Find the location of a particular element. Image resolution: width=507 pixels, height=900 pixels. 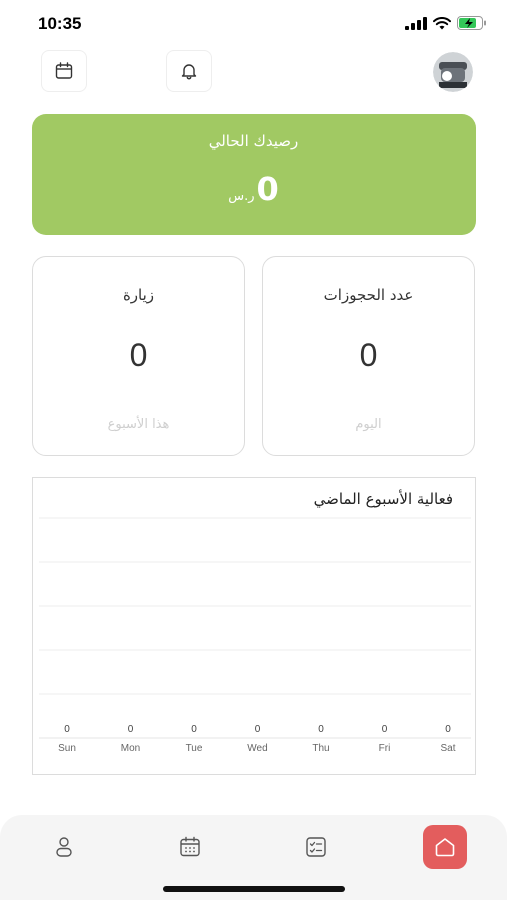

status-icons is located at coordinates (446, 23).